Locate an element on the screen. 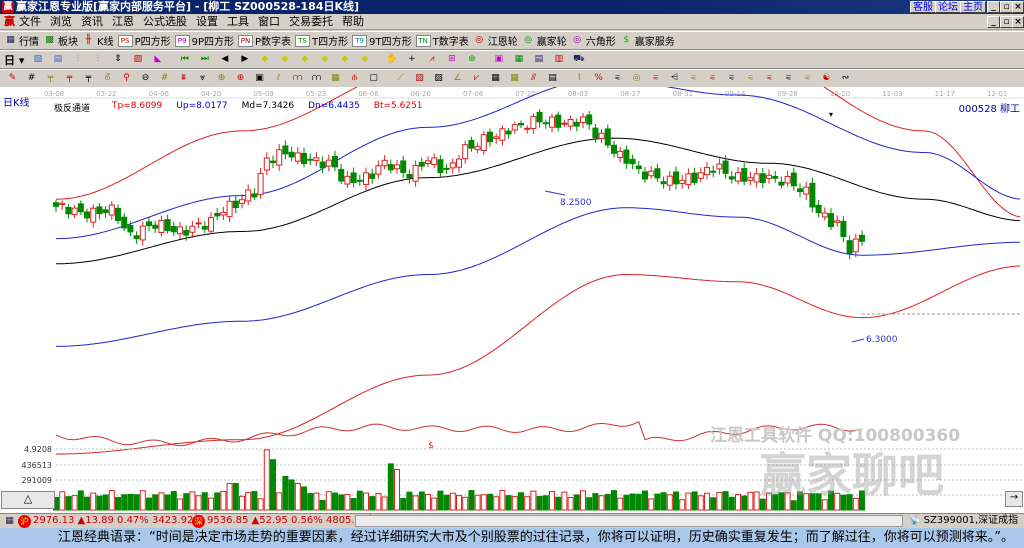  toolbar-button: $ 赢家服务 is located at coordinates (647, 40).